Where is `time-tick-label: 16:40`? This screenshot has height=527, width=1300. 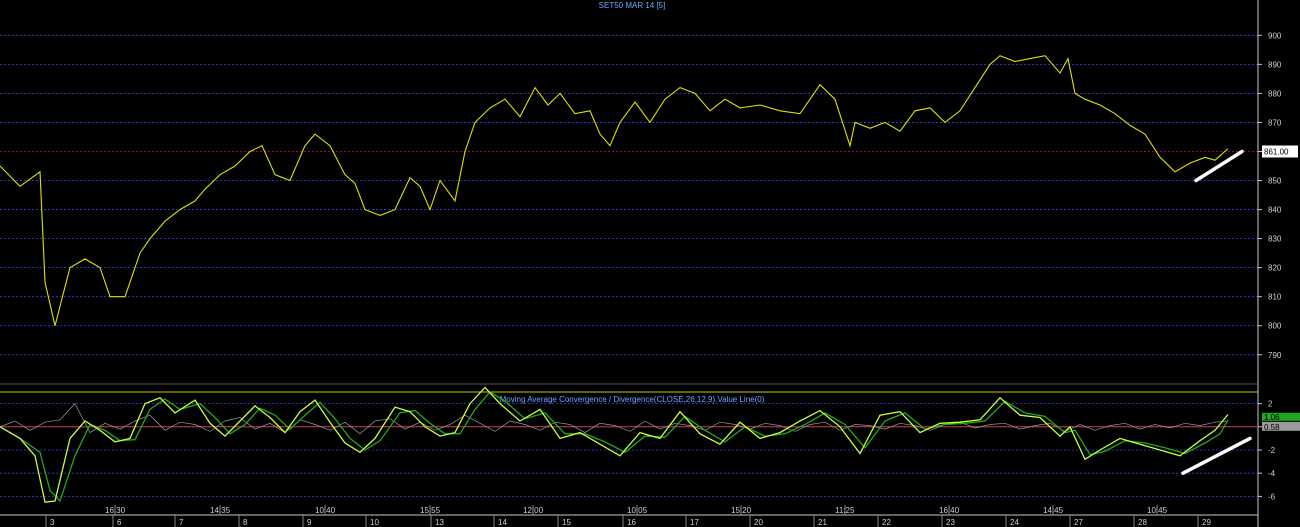 time-tick-label: 16:40 is located at coordinates (949, 510).